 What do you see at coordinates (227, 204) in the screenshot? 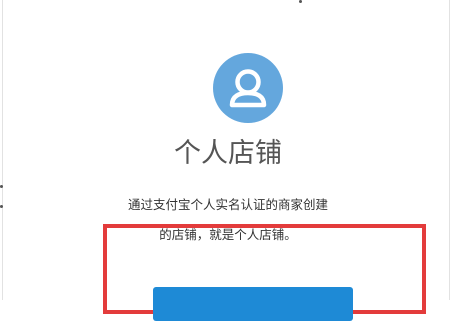
I see `store-description-line-1: 通过支付宝个人实名认证的商家创建` at bounding box center [227, 204].